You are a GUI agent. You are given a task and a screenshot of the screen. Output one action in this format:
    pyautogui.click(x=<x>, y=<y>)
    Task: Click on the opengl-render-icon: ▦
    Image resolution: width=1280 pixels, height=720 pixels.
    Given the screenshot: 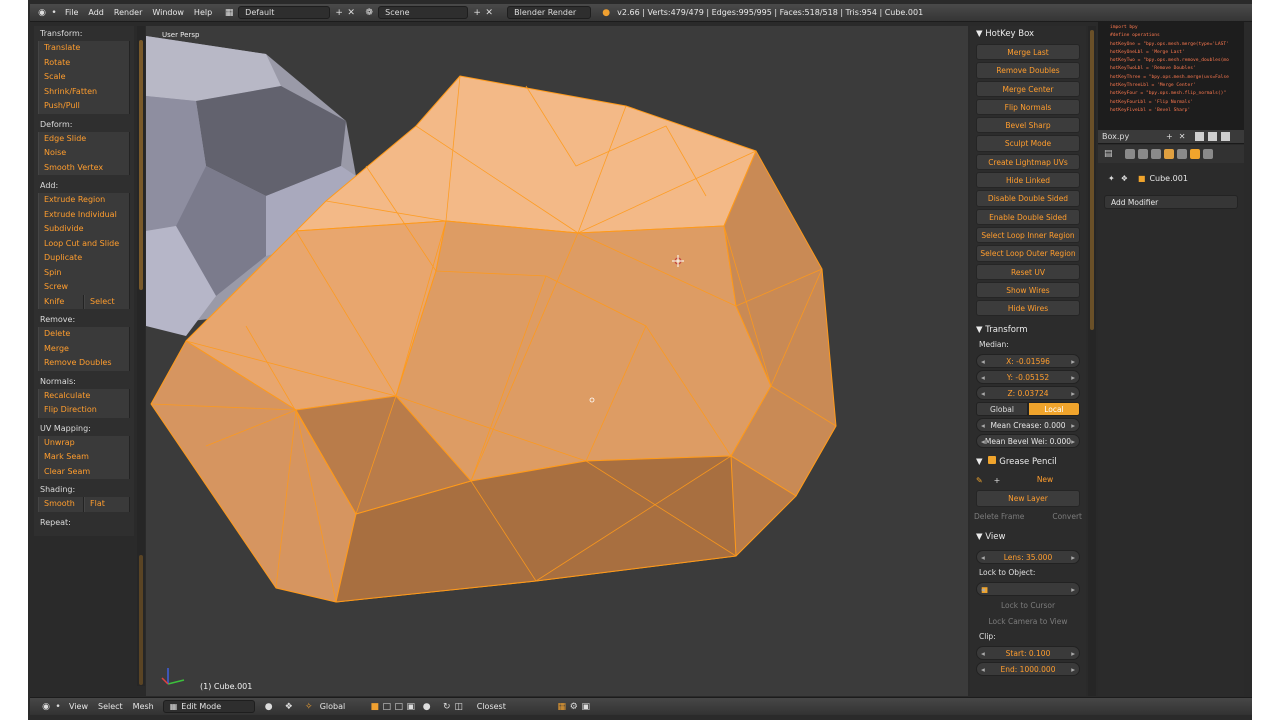 What is the action you would take?
    pyautogui.click(x=562, y=707)
    